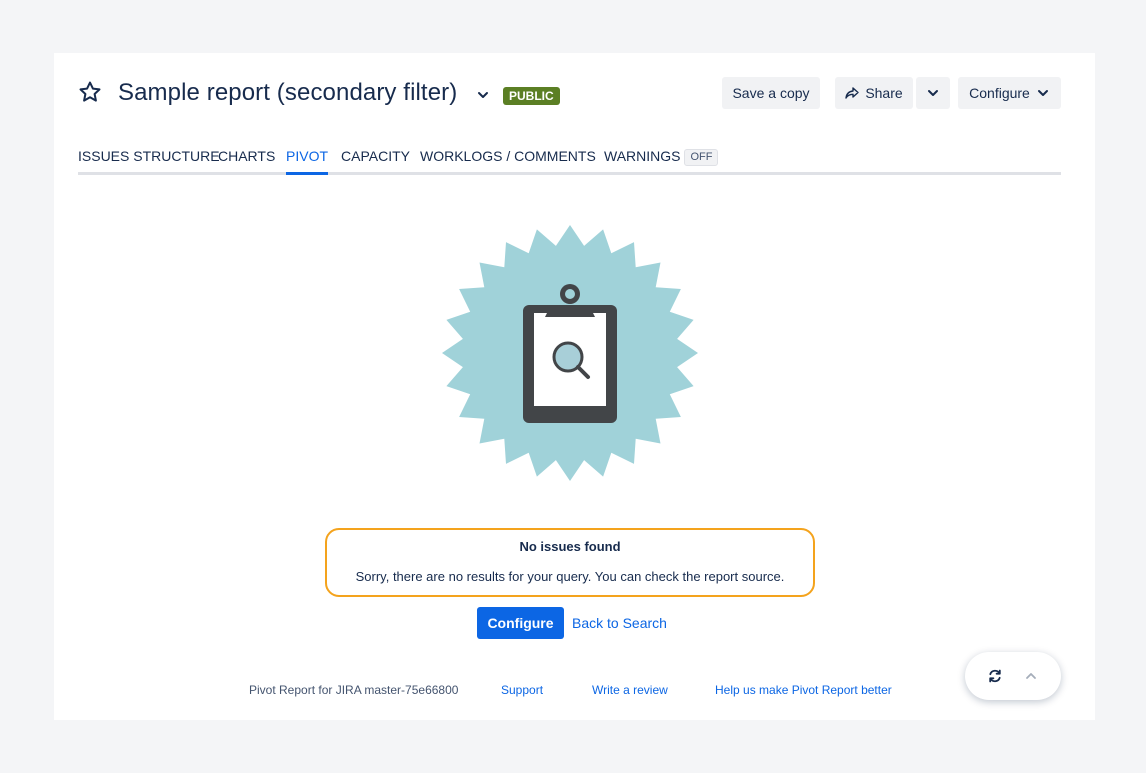 This screenshot has width=1146, height=773. I want to click on configure-label: Configure, so click(999, 93).